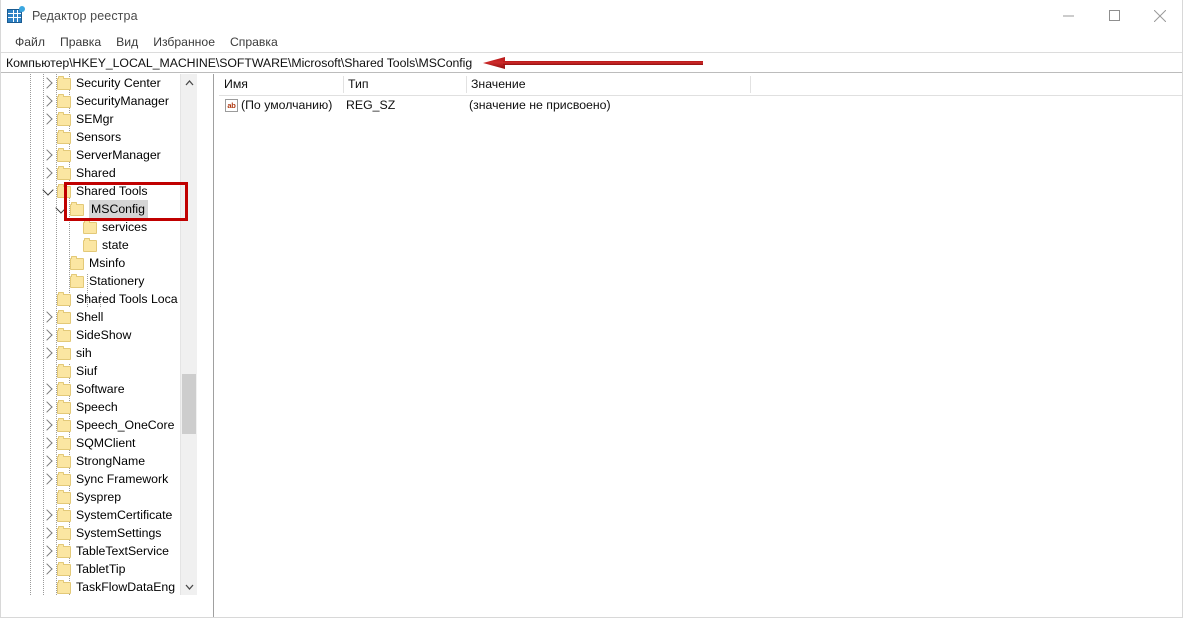 This screenshot has height=618, width=1183. What do you see at coordinates (189, 82) in the screenshot?
I see `scroll-up-button` at bounding box center [189, 82].